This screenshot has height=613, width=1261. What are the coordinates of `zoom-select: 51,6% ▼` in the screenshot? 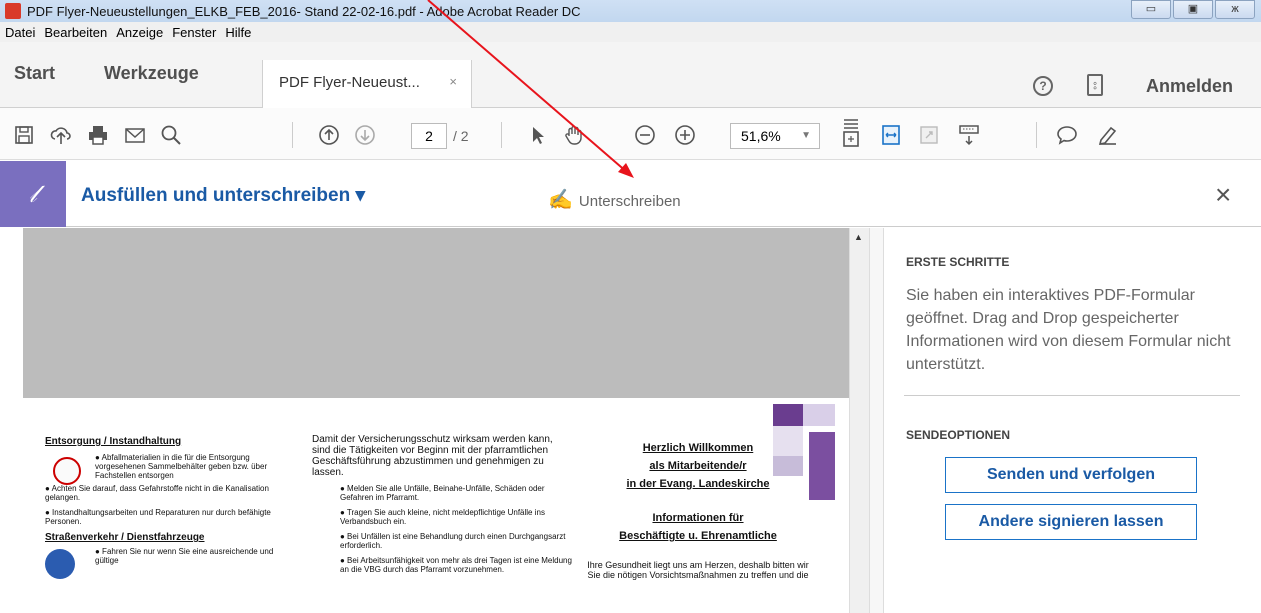 It's located at (775, 136).